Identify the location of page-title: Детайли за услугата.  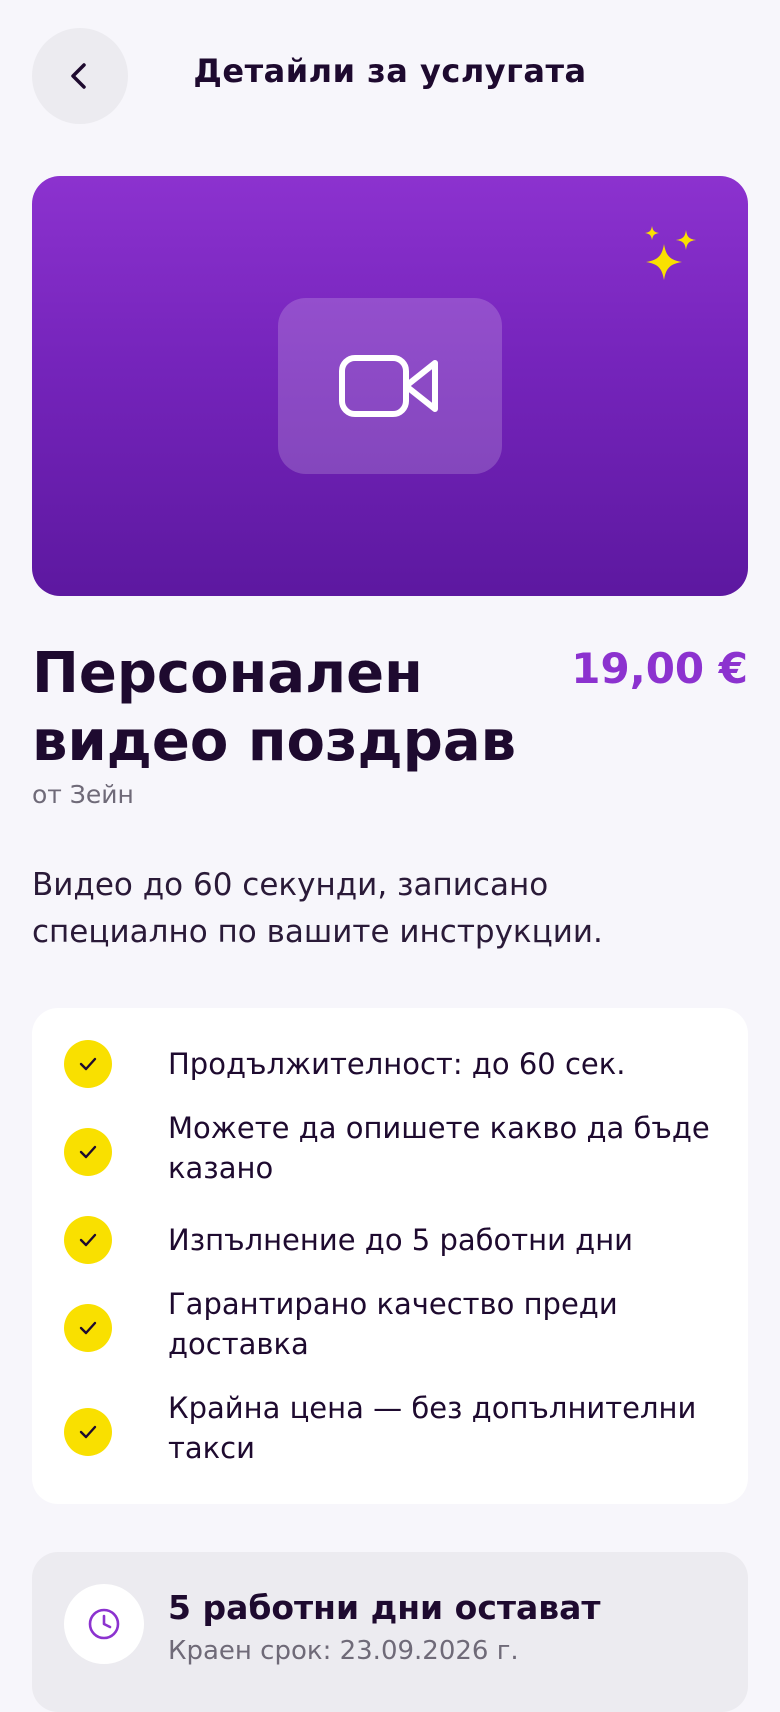
(390, 71).